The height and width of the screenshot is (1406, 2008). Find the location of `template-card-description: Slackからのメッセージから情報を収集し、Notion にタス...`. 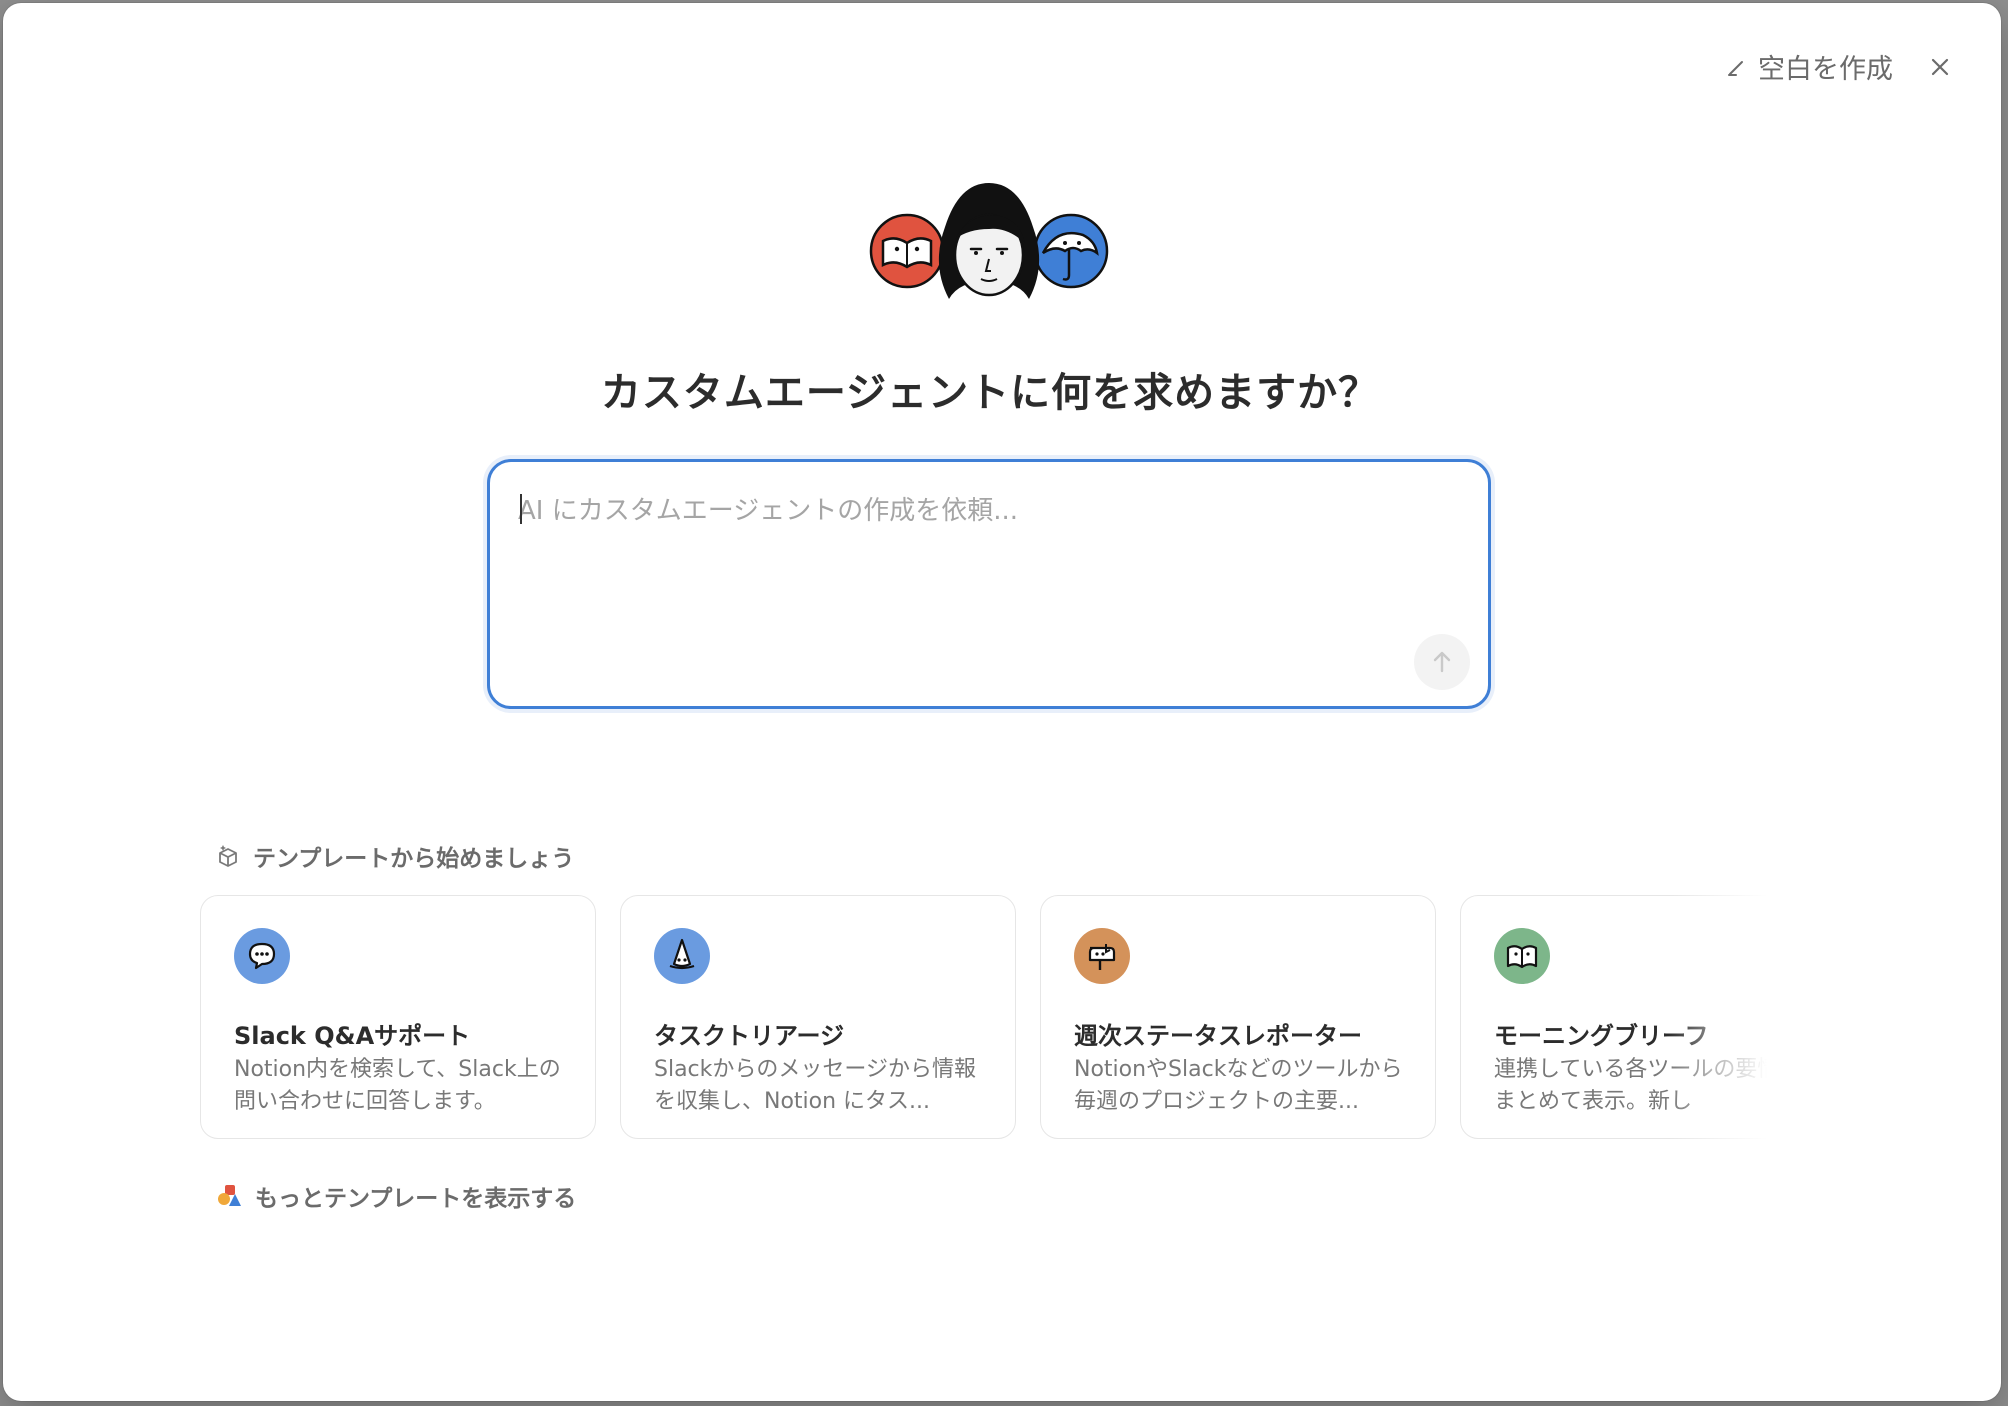

template-card-description: Slackからのメッセージから情報を収集し、Notion にタス... is located at coordinates (815, 1085).